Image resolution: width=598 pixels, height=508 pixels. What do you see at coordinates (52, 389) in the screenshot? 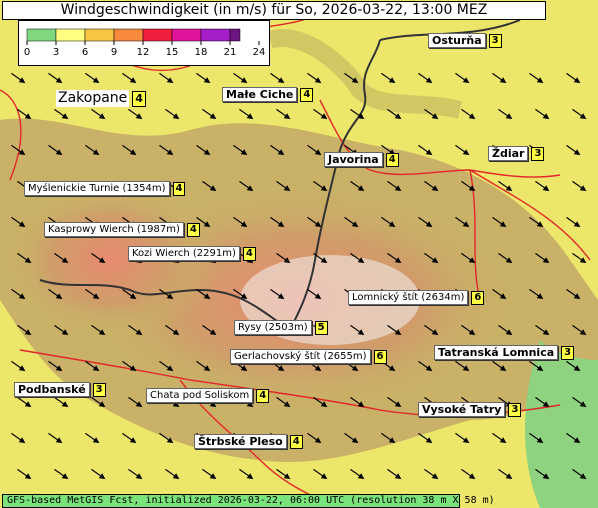
I see `station-name: Podbanské` at bounding box center [52, 389].